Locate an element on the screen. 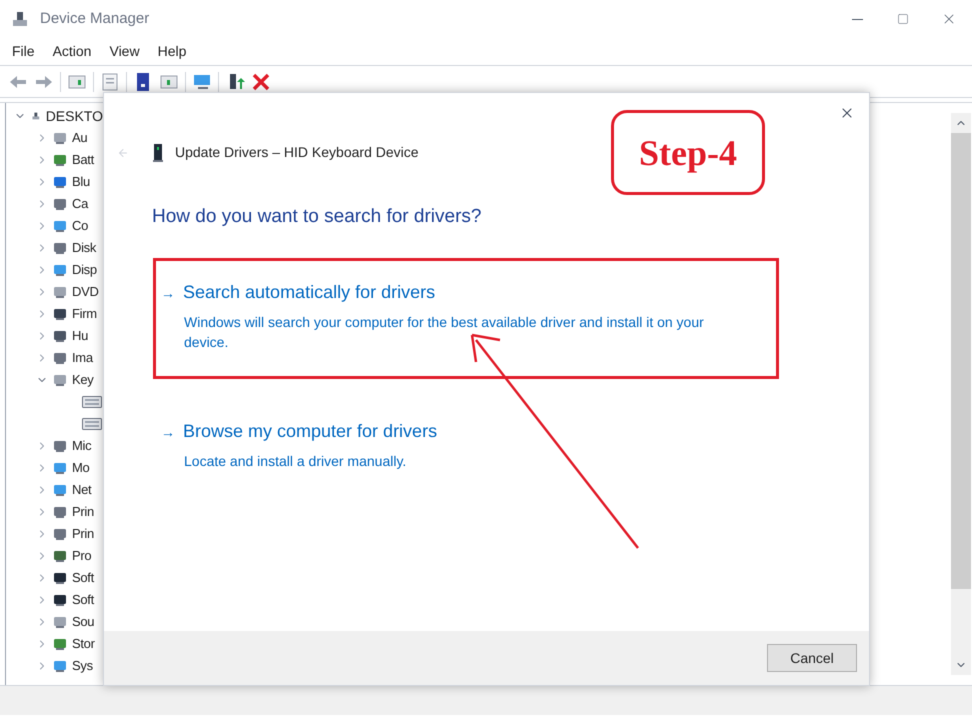 This screenshot has width=972, height=718. option-description: Locate and install a driver manually. is located at coordinates (296, 461).